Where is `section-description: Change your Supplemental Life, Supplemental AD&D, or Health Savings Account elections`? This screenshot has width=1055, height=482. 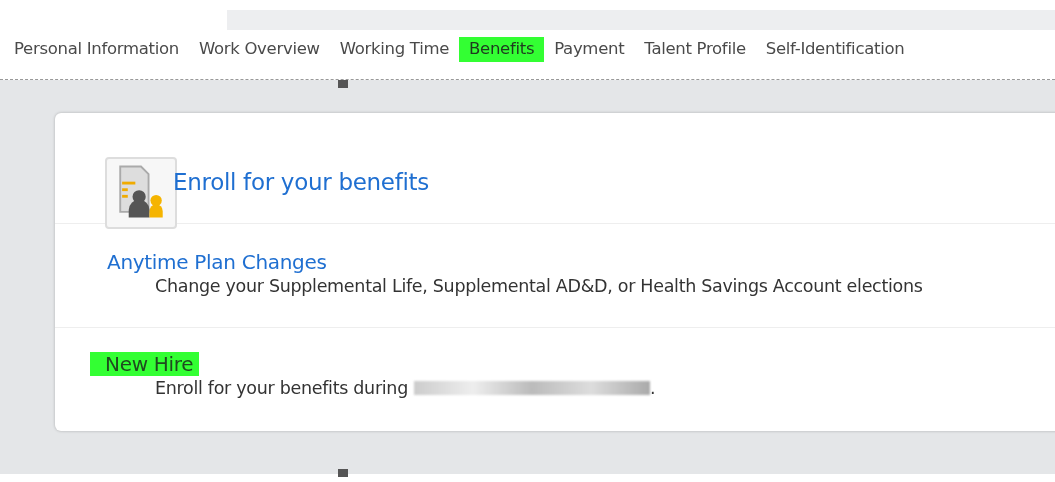
section-description: Change your Supplemental Life, Supplemental AD&D, or Health Savings Account elections is located at coordinates (539, 286).